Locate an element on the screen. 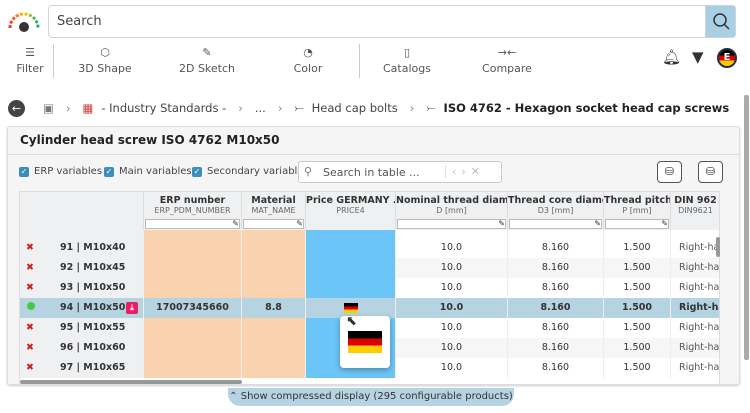 The width and height of the screenshot is (750, 413). filter-tool-button: ☰ Filter is located at coordinates (30, 59).